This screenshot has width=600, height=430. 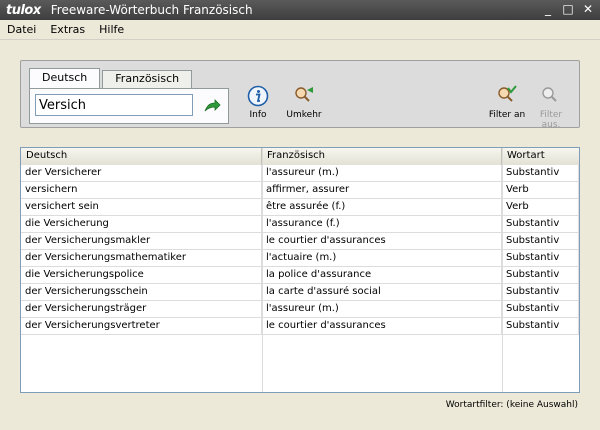 I want to click on menu-bar: Datei Extras Hilfe, so click(x=300, y=30).